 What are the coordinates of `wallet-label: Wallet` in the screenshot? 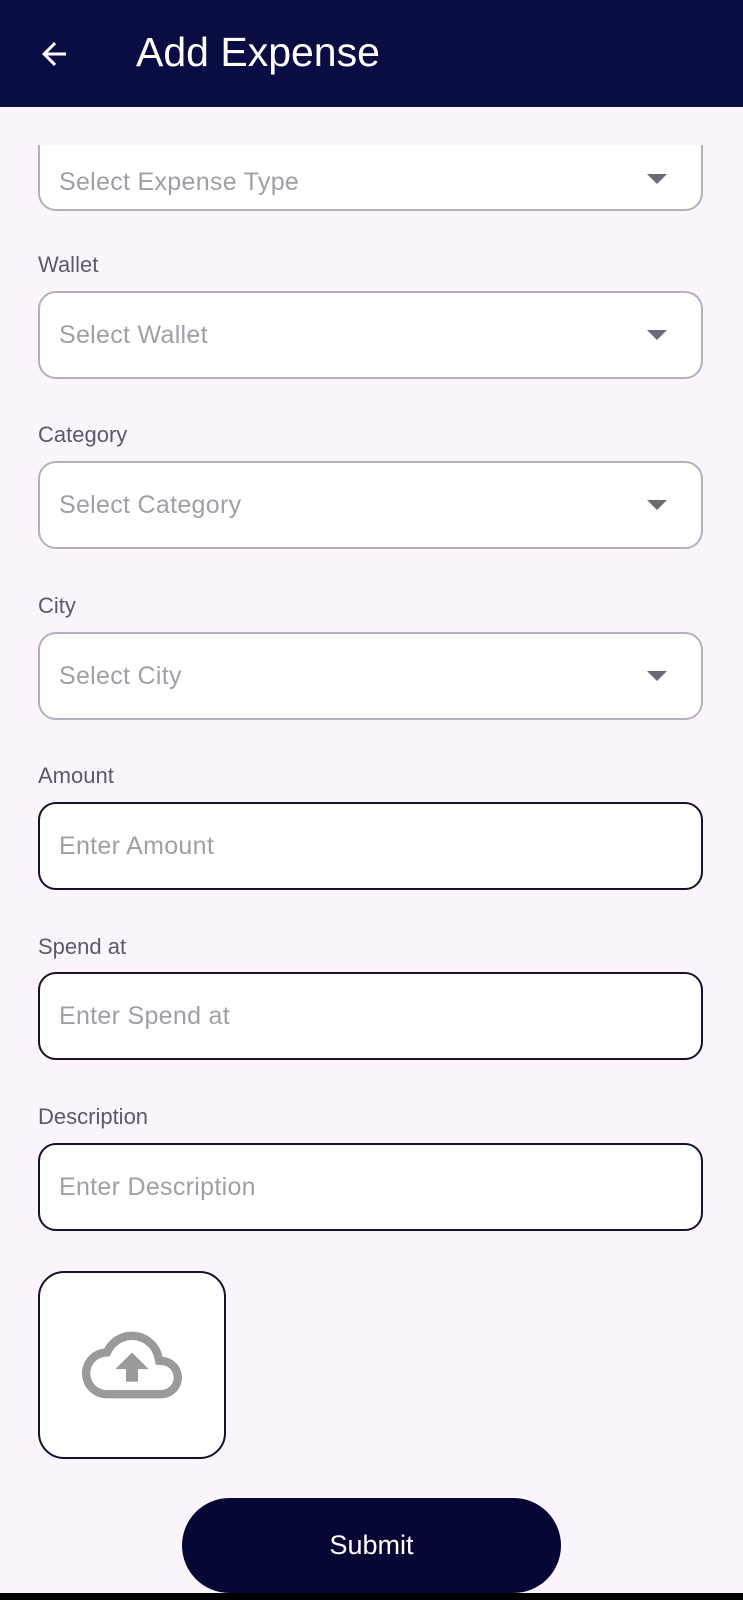 It's located at (68, 264).